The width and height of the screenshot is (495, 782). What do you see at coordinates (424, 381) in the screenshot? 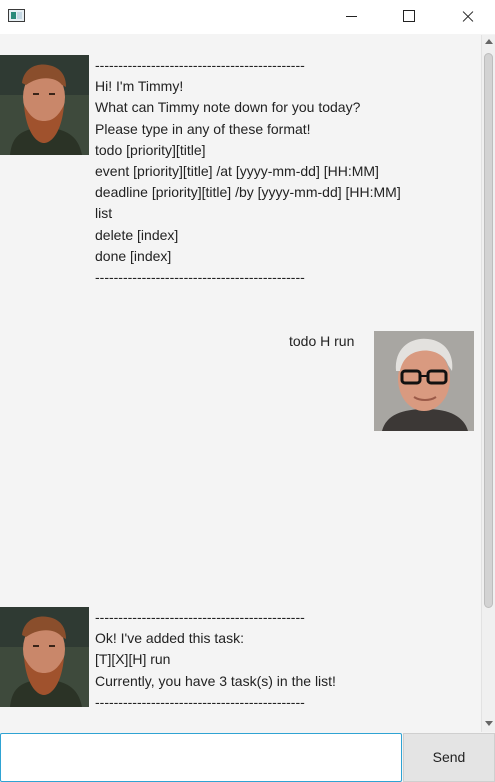
I see `older-man-glasses-avatar` at bounding box center [424, 381].